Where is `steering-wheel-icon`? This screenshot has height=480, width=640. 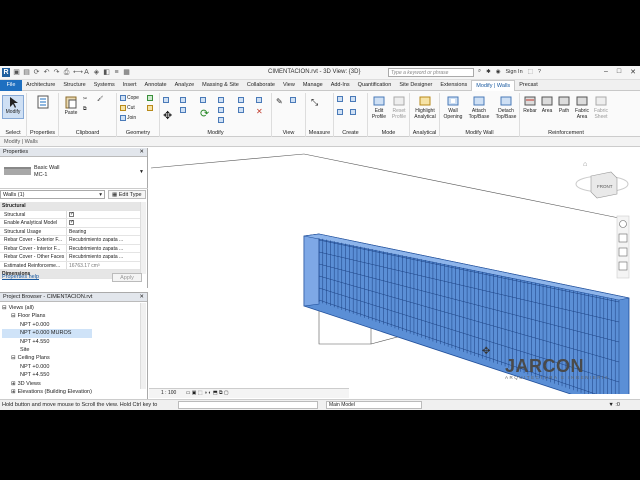 steering-wheel-icon is located at coordinates (623, 224).